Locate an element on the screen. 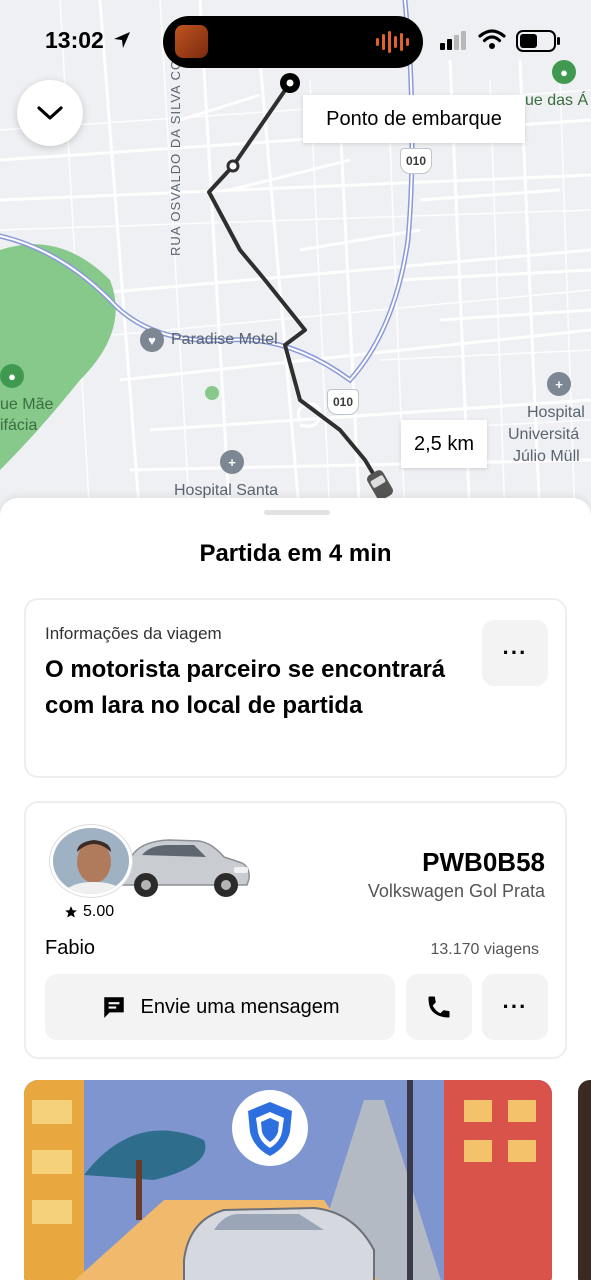 This screenshot has height=1280, width=591. car-model: Volkswagen Gol Prata is located at coordinates (456, 891).